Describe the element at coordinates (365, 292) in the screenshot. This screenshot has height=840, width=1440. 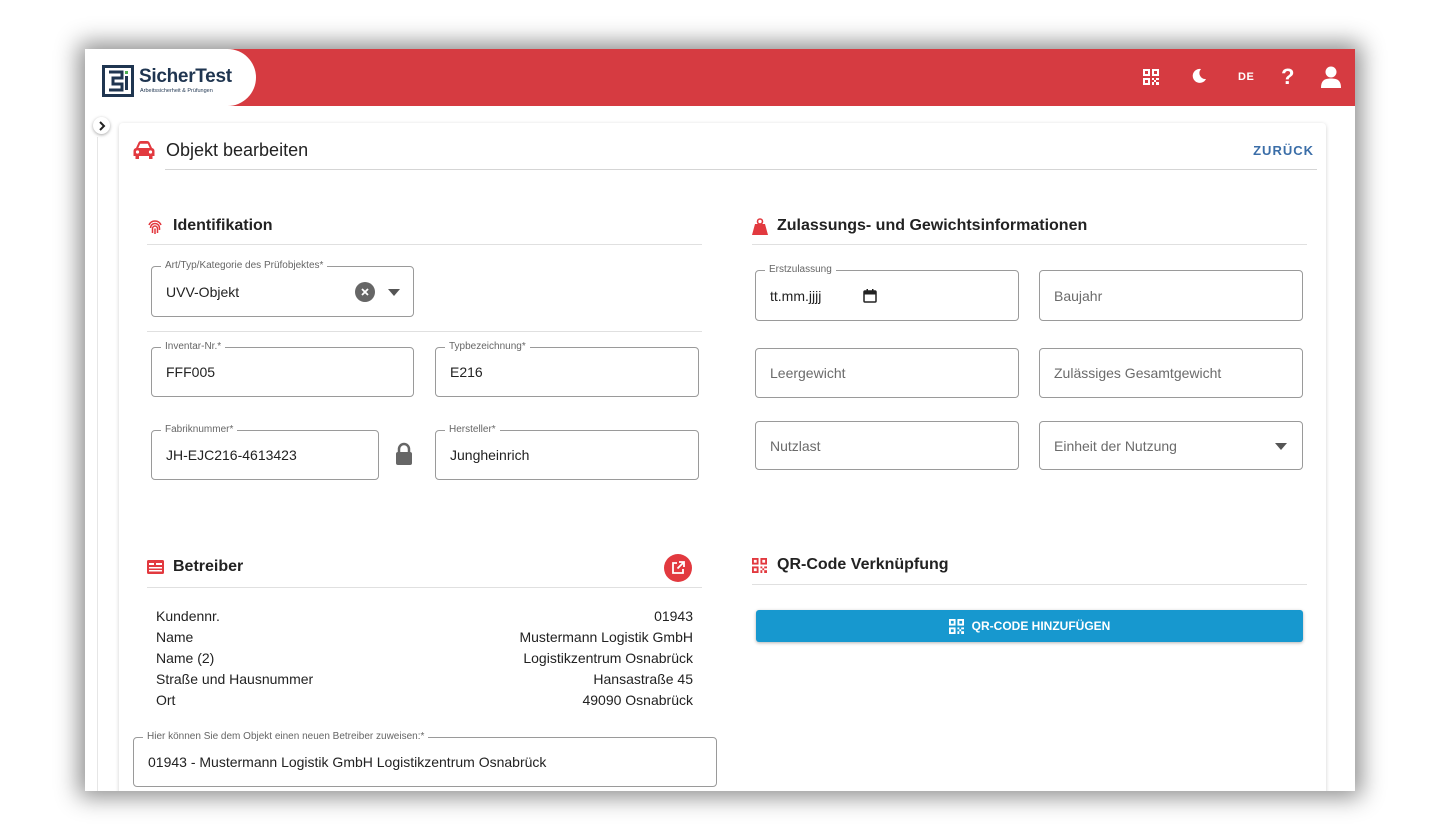
I see `clear-icon` at that location.